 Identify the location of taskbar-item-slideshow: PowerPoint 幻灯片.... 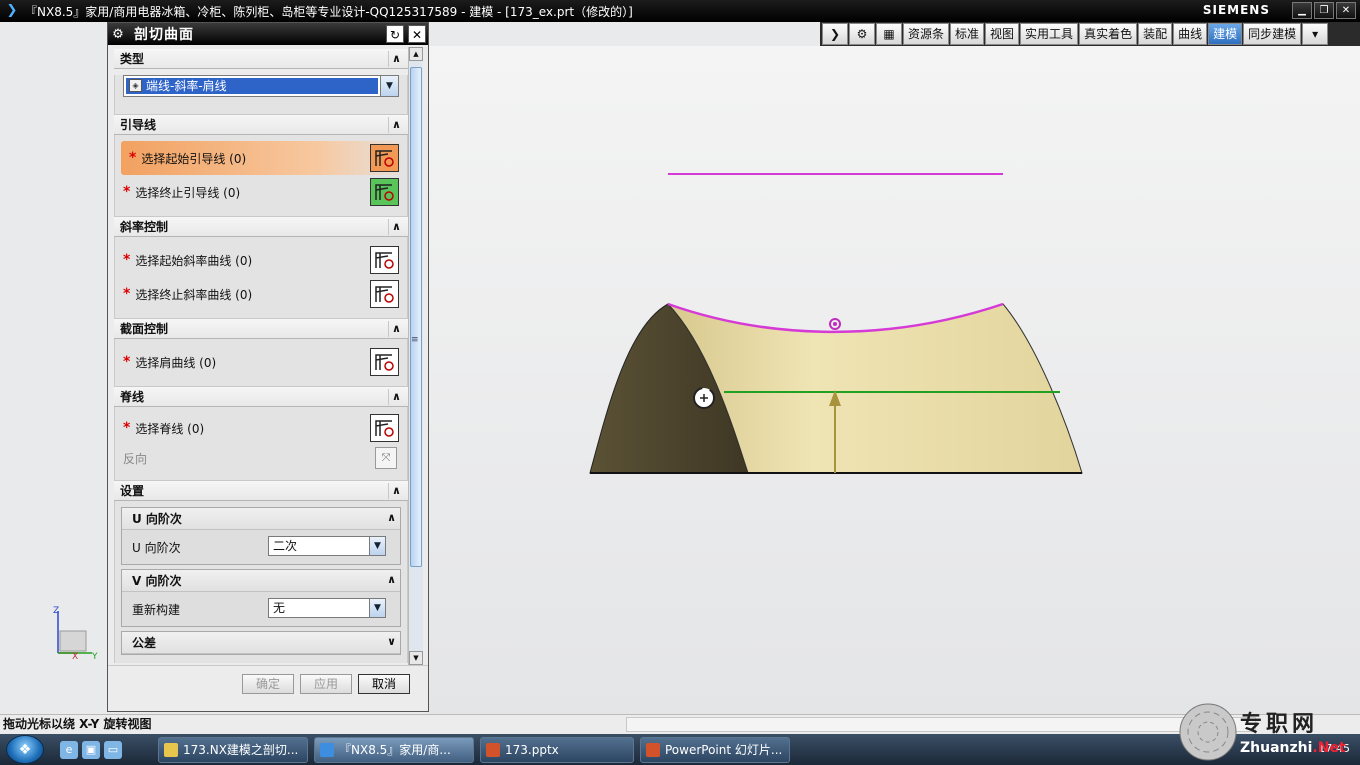
(715, 750).